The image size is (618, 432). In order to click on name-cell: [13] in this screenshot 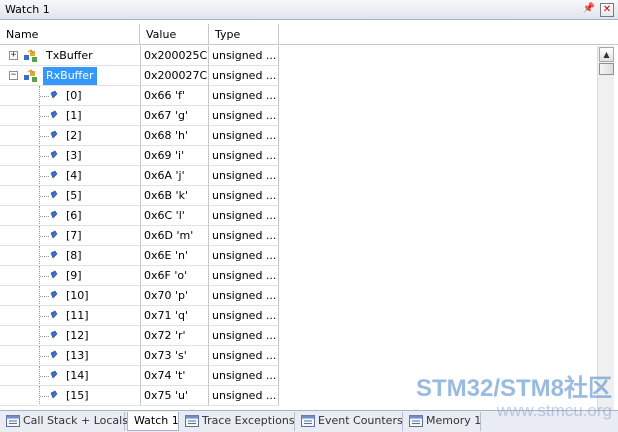, I will do `click(70, 356)`.